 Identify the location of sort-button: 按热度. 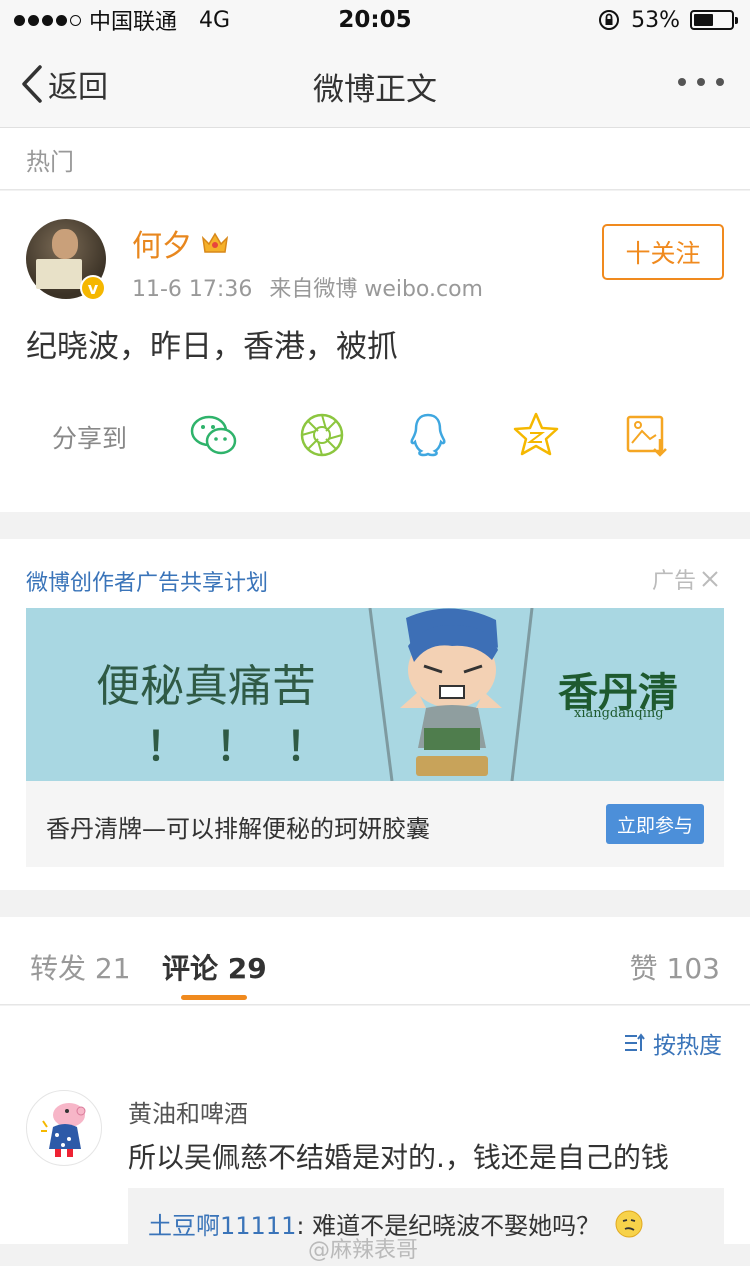
(672, 1043).